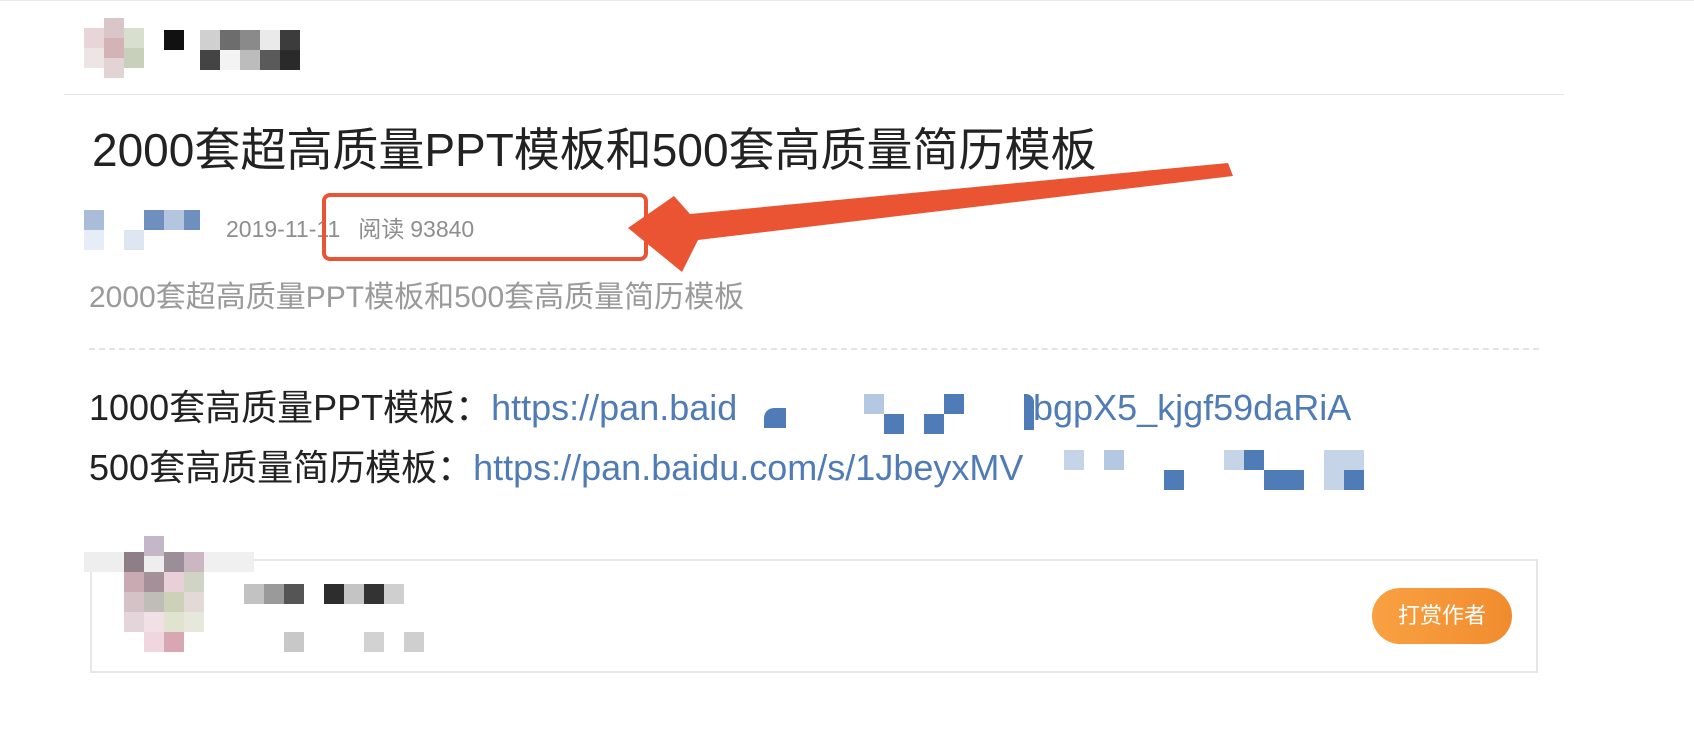  Describe the element at coordinates (290, 407) in the screenshot. I see `ppt-link-label: 1000套高质量PPT模板：` at that location.